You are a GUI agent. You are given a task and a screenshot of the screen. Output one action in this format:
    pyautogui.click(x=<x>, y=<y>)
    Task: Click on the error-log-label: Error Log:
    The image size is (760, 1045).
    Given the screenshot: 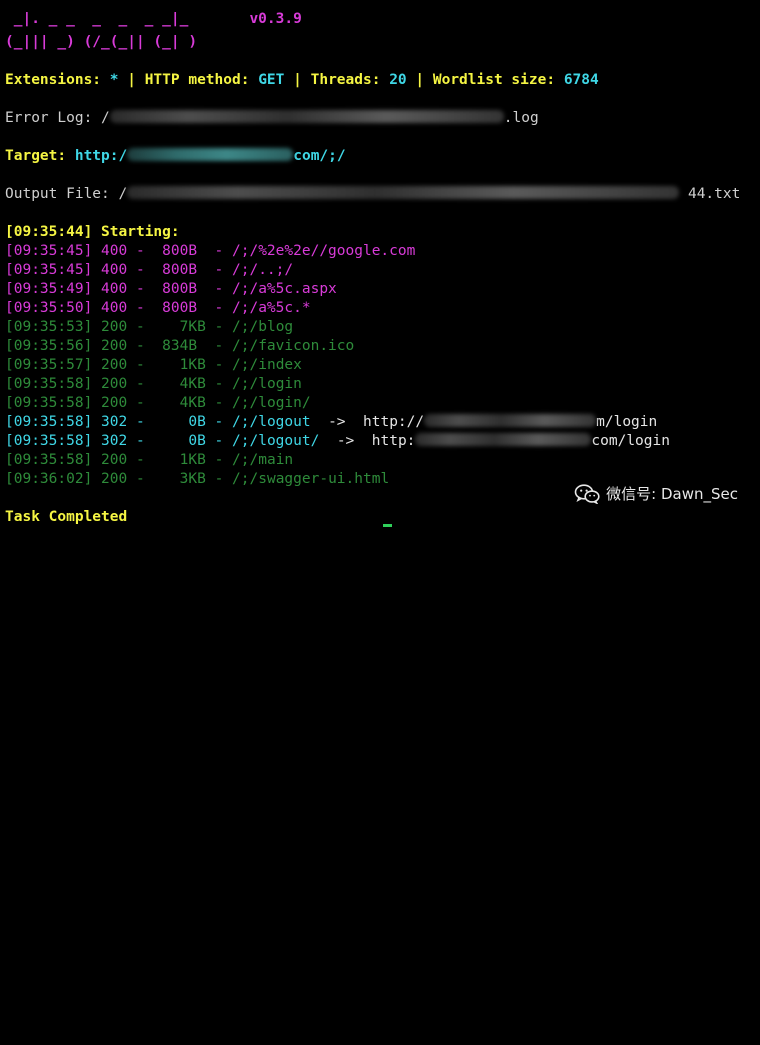 What is the action you would take?
    pyautogui.click(x=53, y=118)
    